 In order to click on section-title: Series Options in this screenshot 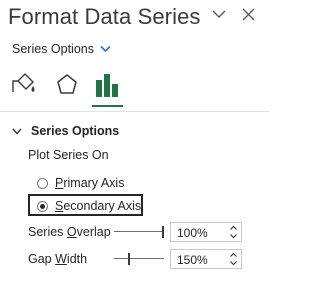, I will do `click(75, 131)`.